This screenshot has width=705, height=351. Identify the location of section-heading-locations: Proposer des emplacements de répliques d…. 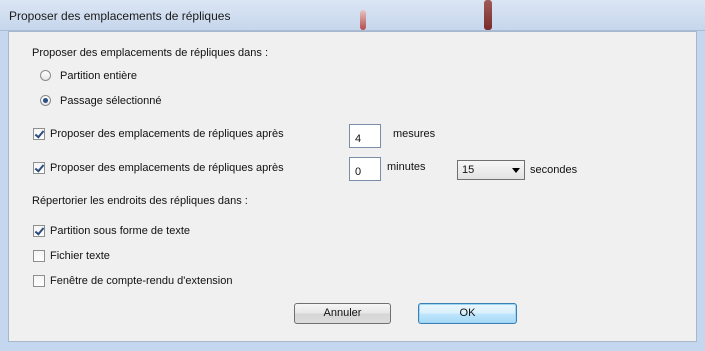
(150, 53).